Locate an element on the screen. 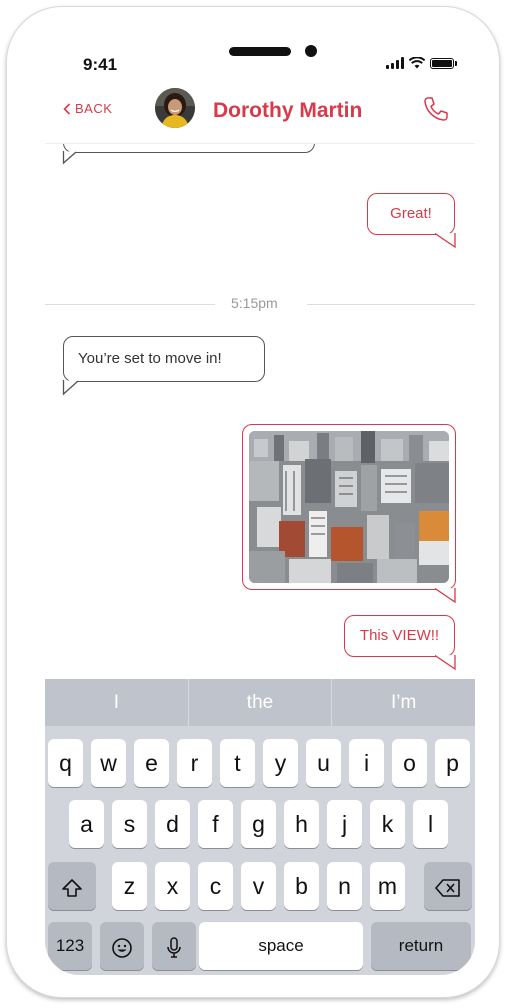  chevron-left-icon is located at coordinates (67, 108).